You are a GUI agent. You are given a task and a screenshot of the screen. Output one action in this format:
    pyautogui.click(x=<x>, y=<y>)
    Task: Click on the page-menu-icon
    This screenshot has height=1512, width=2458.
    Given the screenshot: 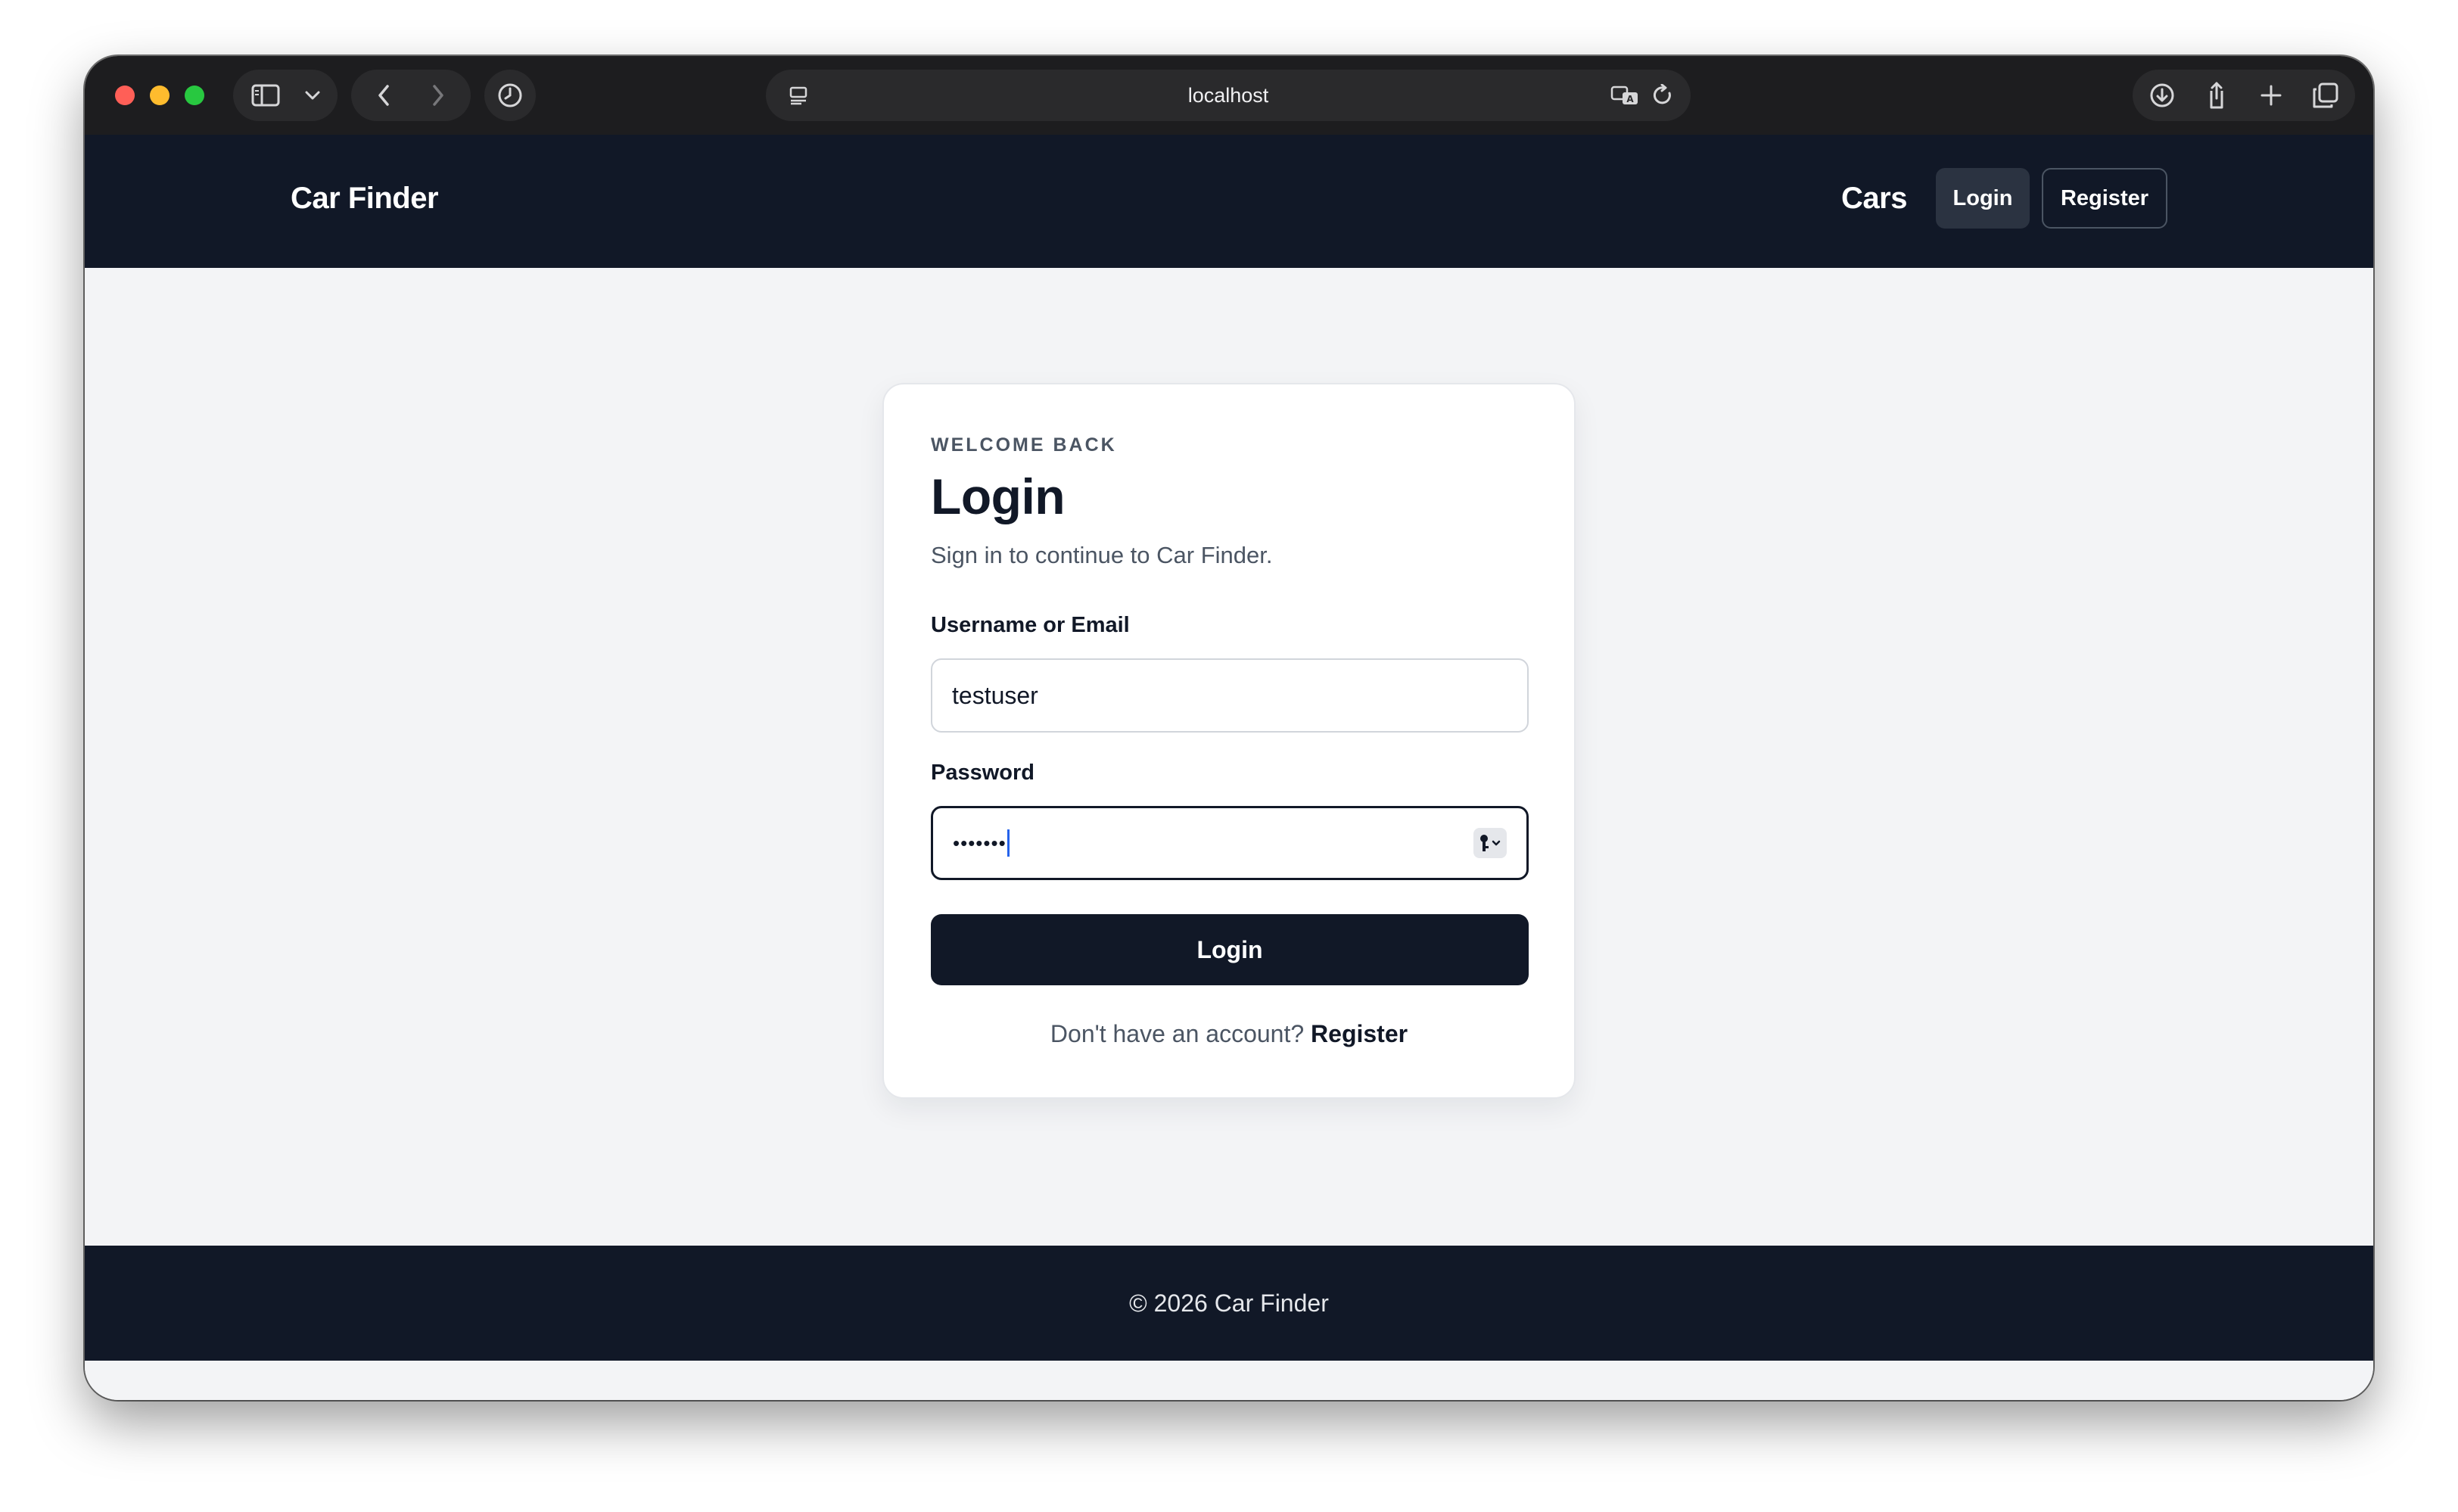 What is the action you would take?
    pyautogui.click(x=798, y=95)
    